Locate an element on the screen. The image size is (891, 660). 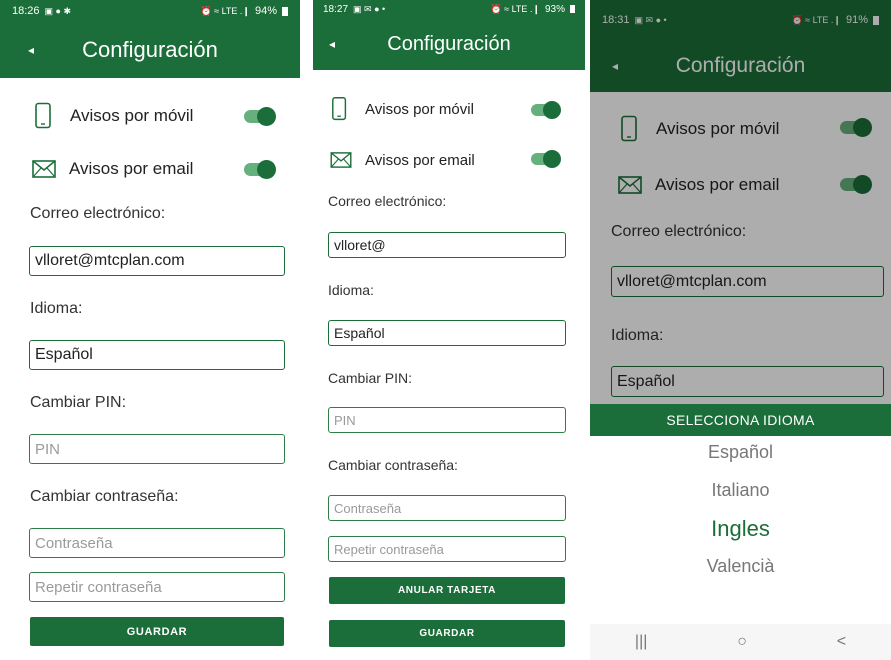
email-field: vlloret@ is located at coordinates (447, 245).